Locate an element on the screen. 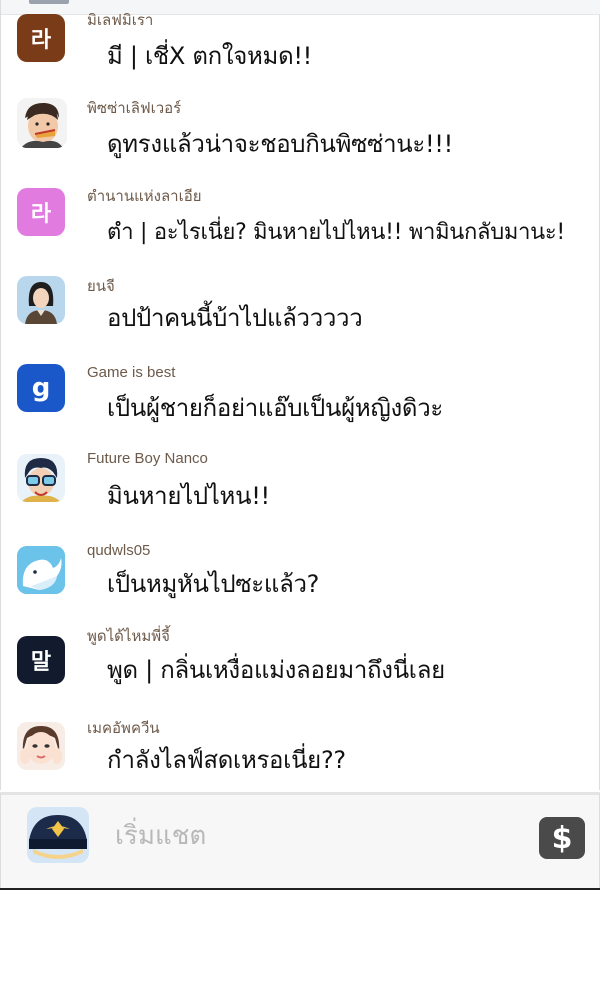 The image size is (600, 1000). chat-input is located at coordinates (315, 836).